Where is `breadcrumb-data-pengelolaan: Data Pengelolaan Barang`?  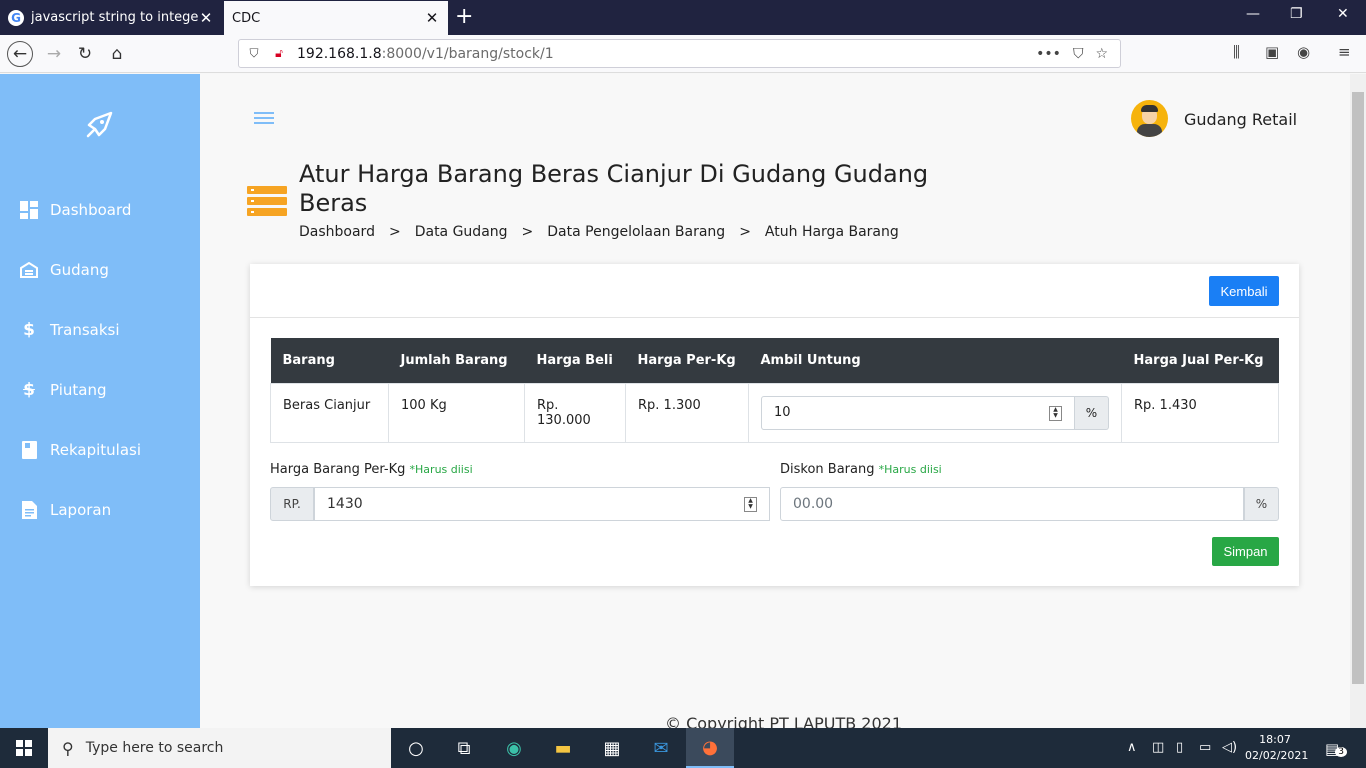 breadcrumb-data-pengelolaan: Data Pengelolaan Barang is located at coordinates (636, 232).